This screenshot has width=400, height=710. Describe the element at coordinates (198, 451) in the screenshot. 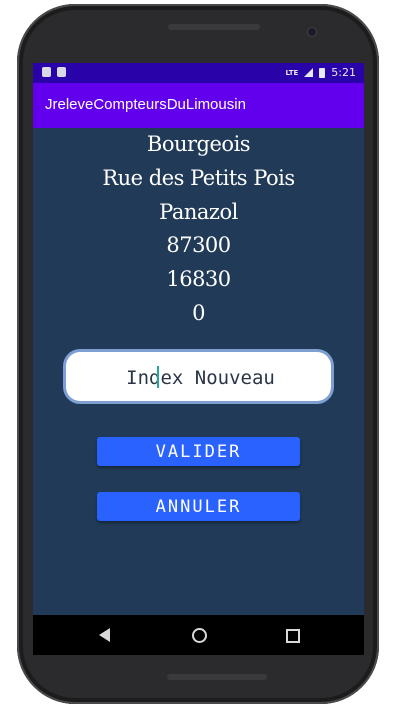

I see `validate-button: VALIDER` at that location.